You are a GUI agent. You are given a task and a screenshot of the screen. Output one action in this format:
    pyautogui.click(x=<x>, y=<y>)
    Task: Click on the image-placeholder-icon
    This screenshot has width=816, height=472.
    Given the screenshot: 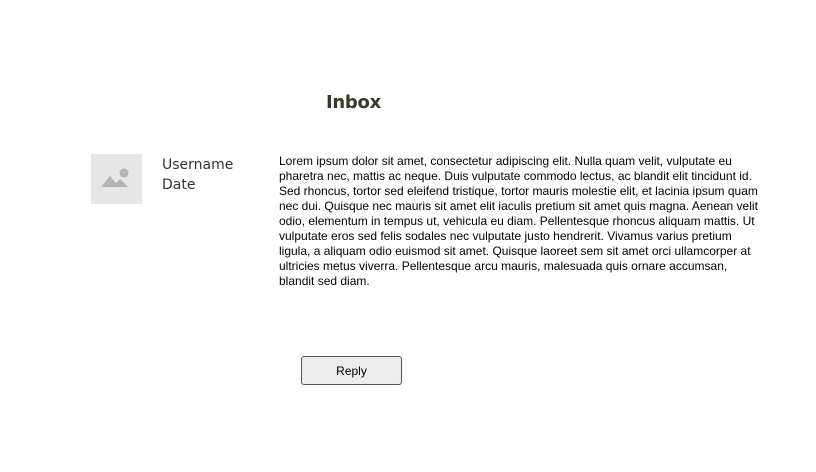 What is the action you would take?
    pyautogui.click(x=115, y=177)
    